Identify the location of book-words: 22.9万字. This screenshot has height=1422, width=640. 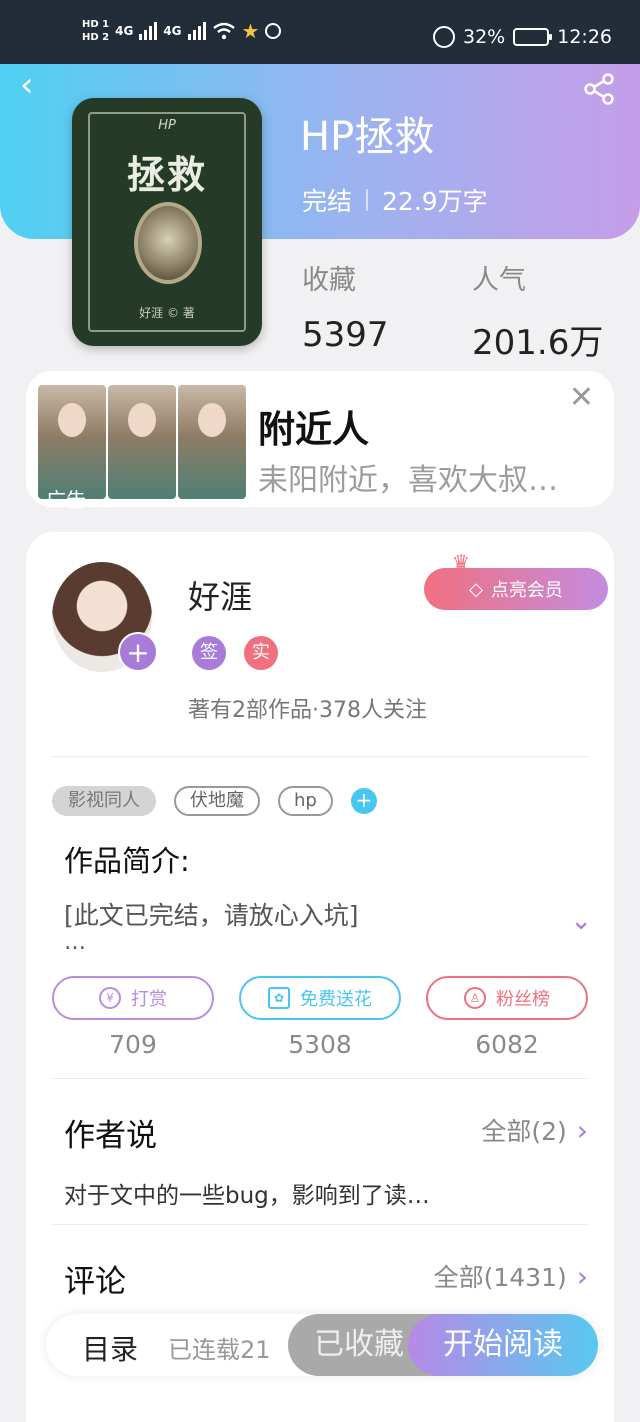
(435, 201).